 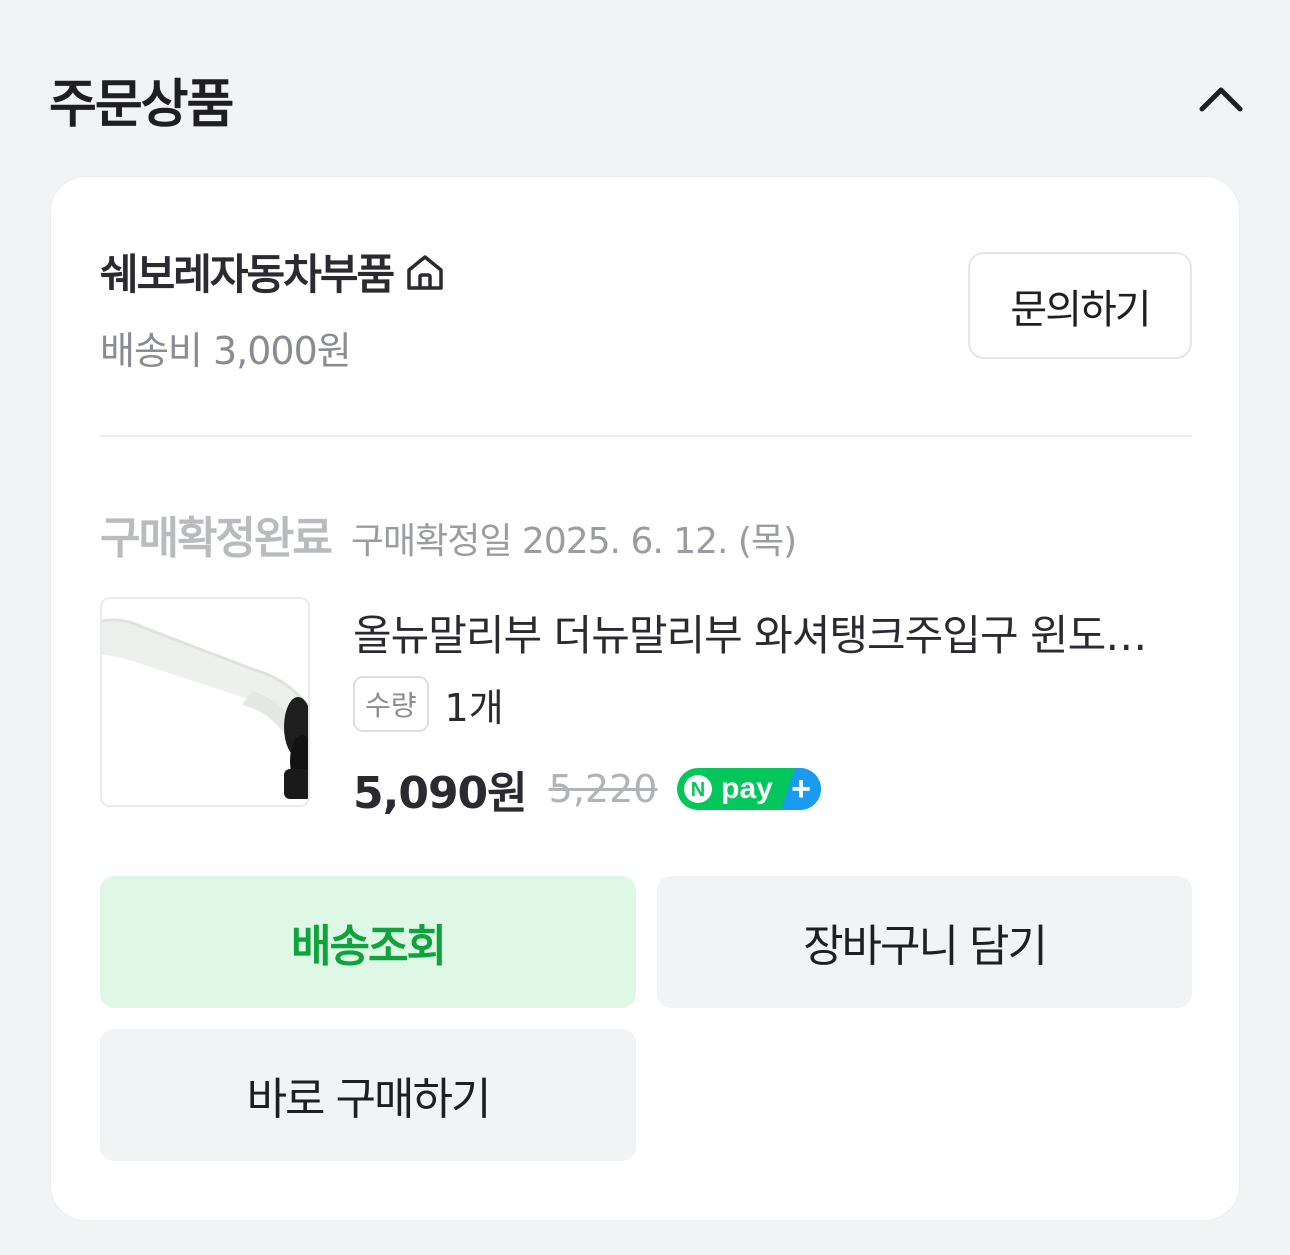 What do you see at coordinates (368, 1095) in the screenshot?
I see `buy-now-button: 바로 구매하기` at bounding box center [368, 1095].